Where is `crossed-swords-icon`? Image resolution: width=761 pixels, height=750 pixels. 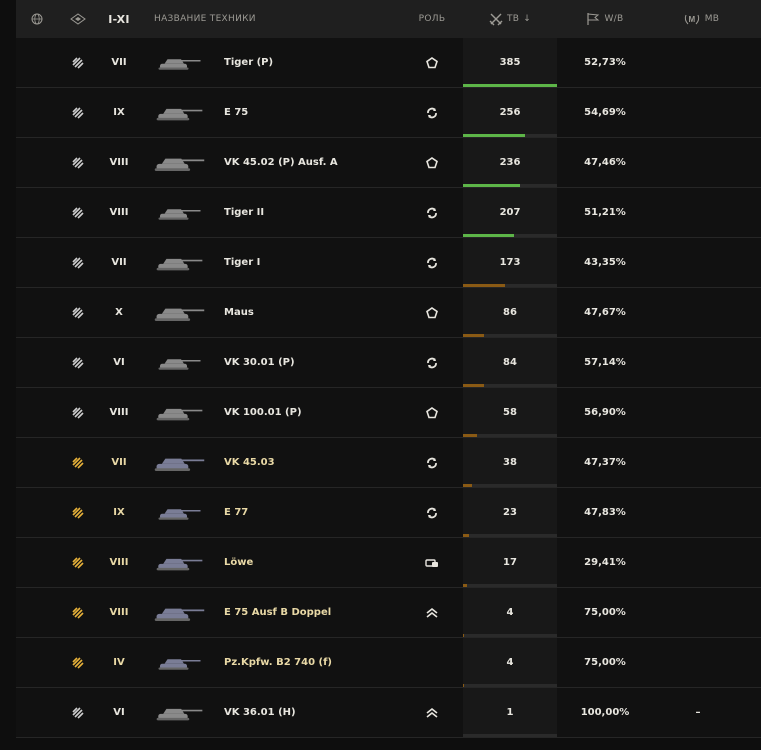
crossed-swords-icon is located at coordinates (496, 19).